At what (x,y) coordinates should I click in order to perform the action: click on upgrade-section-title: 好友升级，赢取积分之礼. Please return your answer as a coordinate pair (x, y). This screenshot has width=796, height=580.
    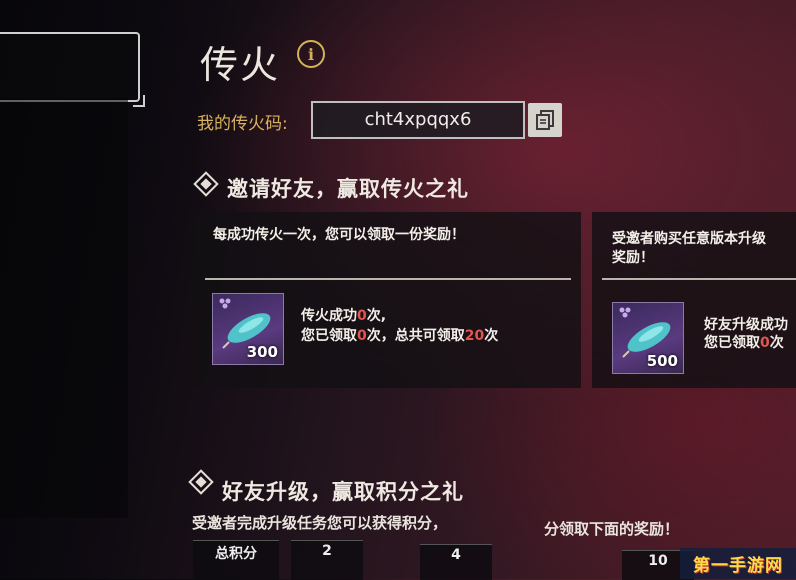
    Looking at the image, I should click on (343, 492).